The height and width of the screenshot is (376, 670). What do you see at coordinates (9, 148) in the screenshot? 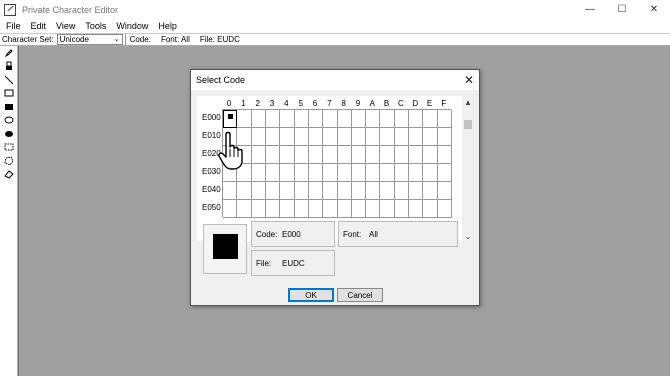
I see `rectangular-selection-icon` at bounding box center [9, 148].